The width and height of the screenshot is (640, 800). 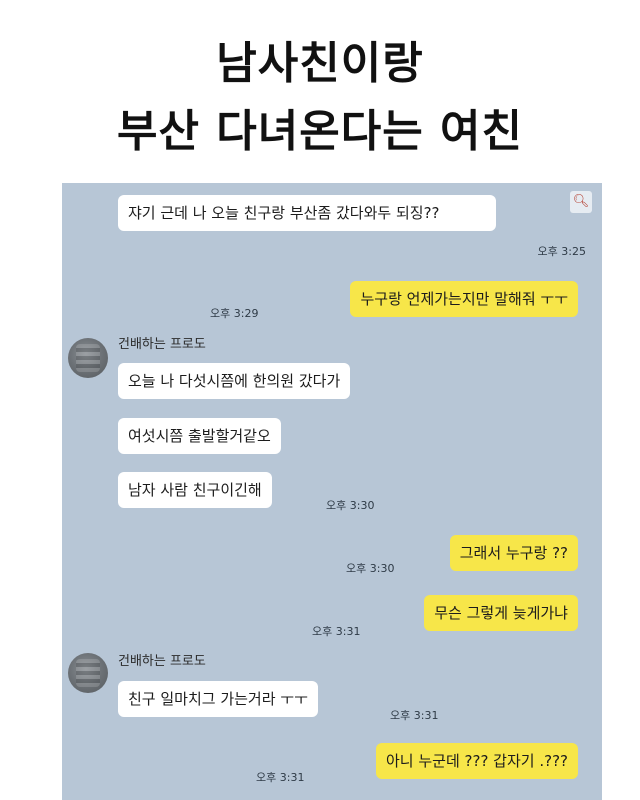 What do you see at coordinates (464, 299) in the screenshot?
I see `message-bubble: 누구랑 언제가는지만 말해줘 ㅜㅜ` at bounding box center [464, 299].